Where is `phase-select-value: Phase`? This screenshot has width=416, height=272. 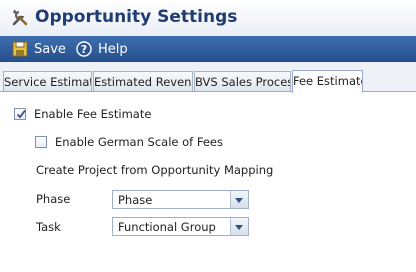
phase-select-value: Phase is located at coordinates (135, 200).